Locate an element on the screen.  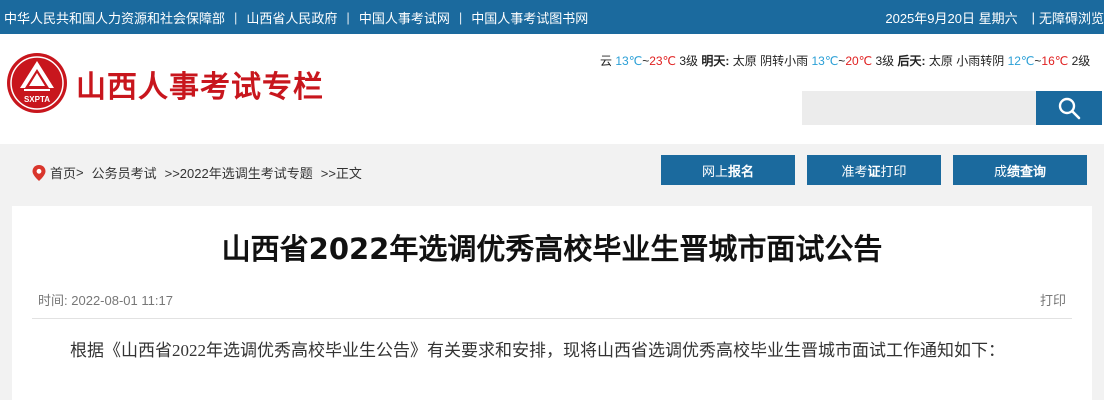
breadcrumb-home: 首页 is located at coordinates (63, 172).